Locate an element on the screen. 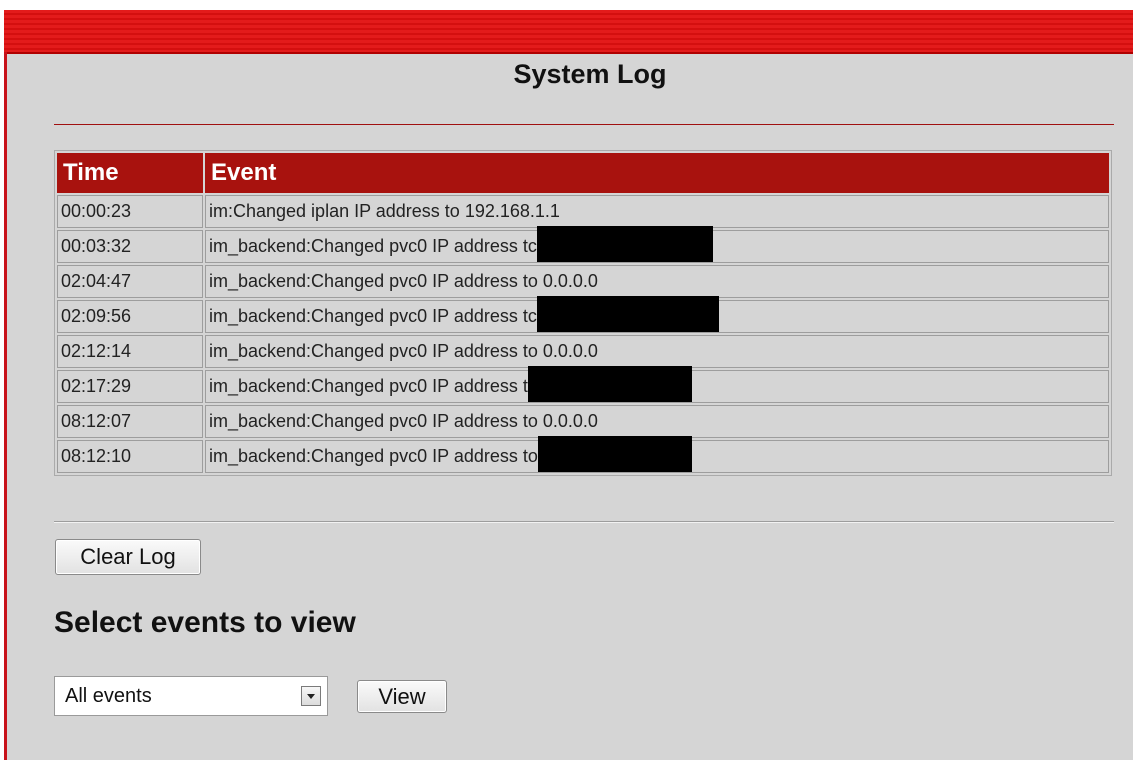 Image resolution: width=1133 pixels, height=760 pixels. log-event-cell: im_backend:Changed pvc0 IP address to is located at coordinates (657, 454).